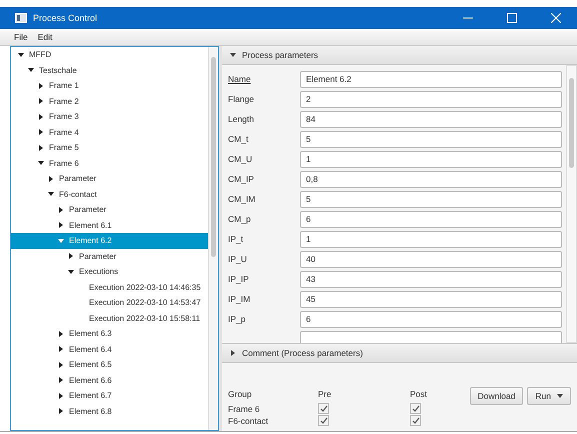 The height and width of the screenshot is (434, 577). I want to click on maximize-icon, so click(512, 18).